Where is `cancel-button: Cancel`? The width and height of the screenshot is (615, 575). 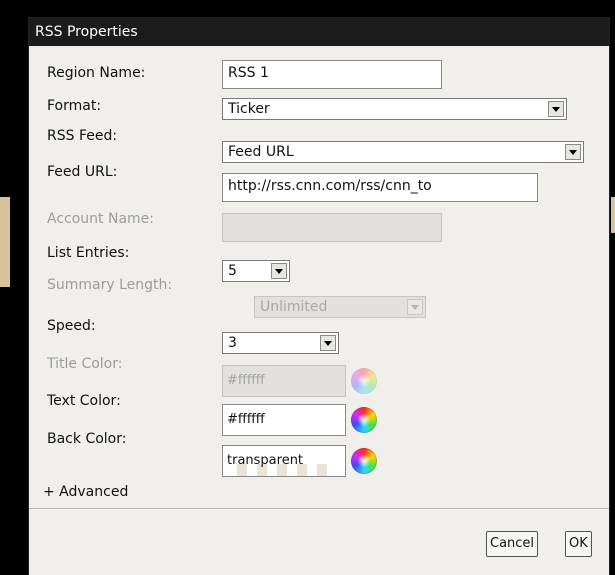 cancel-button: Cancel is located at coordinates (512, 544).